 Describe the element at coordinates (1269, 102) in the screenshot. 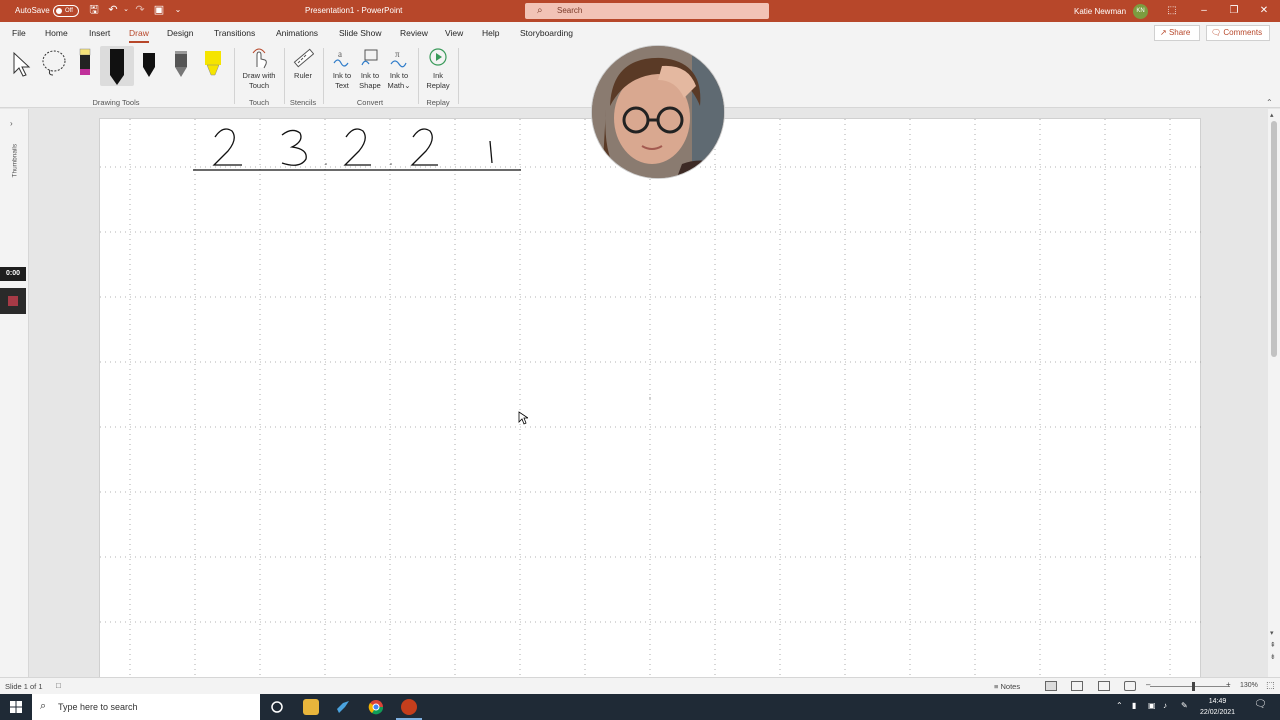

I see `collapse-ribbon-icon: ⌃` at that location.